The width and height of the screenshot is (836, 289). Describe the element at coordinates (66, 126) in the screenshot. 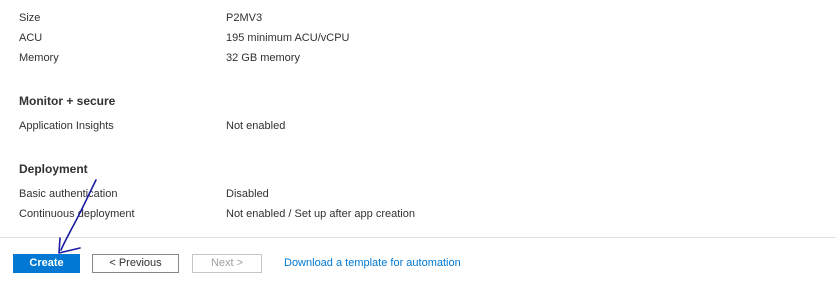

I see `row-label: Application Insights` at that location.